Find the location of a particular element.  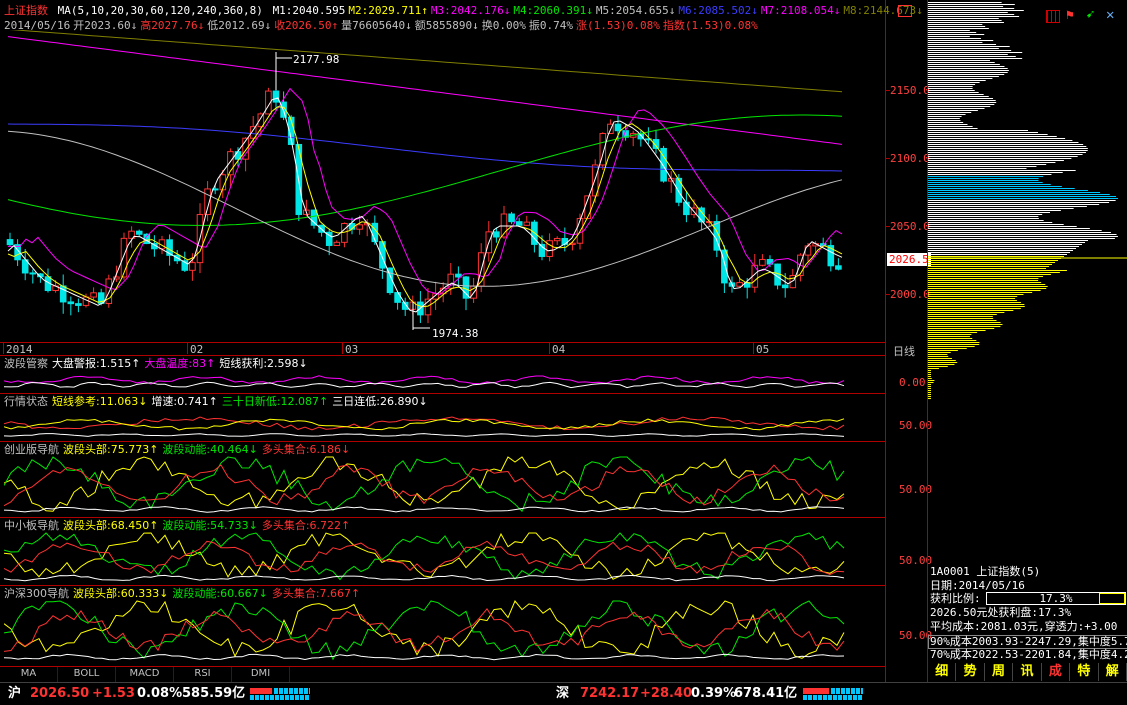

indicator-value: 多头集合:6.186↓ is located at coordinates (306, 449).